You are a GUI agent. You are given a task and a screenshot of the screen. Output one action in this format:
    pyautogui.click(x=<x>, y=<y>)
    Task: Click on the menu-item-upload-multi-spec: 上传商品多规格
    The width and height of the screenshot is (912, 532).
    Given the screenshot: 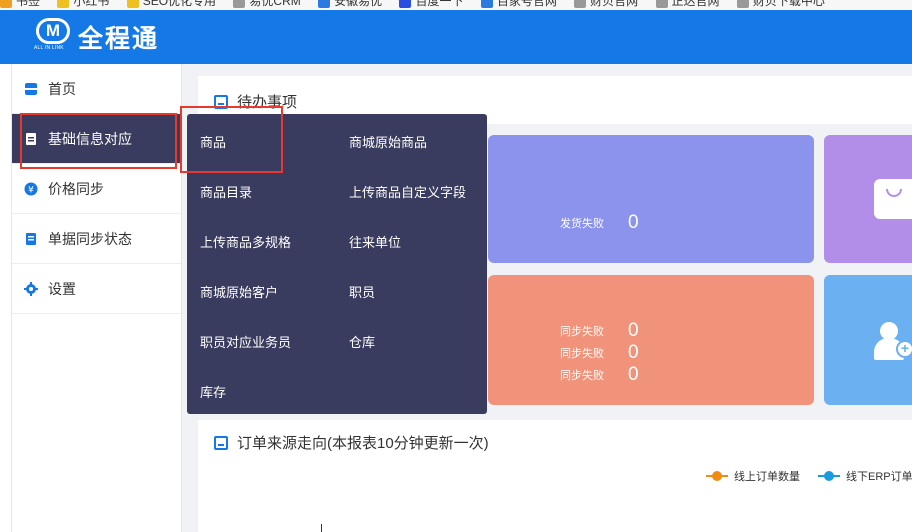 What is the action you would take?
    pyautogui.click(x=245, y=241)
    